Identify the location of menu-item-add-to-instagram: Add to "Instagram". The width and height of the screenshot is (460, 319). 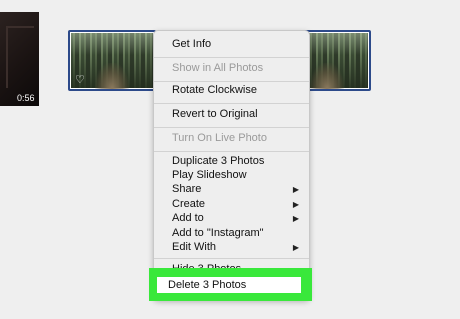
(231, 233).